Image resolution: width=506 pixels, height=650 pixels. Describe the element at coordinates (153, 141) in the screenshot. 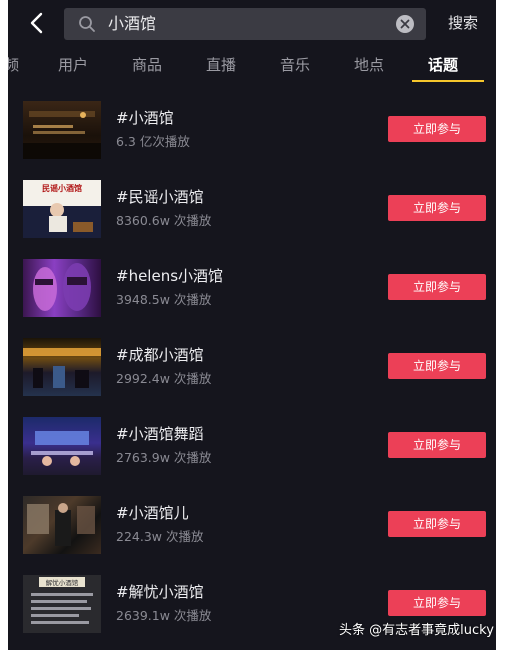

I see `topic-play-count: 6.3 亿次播放` at that location.